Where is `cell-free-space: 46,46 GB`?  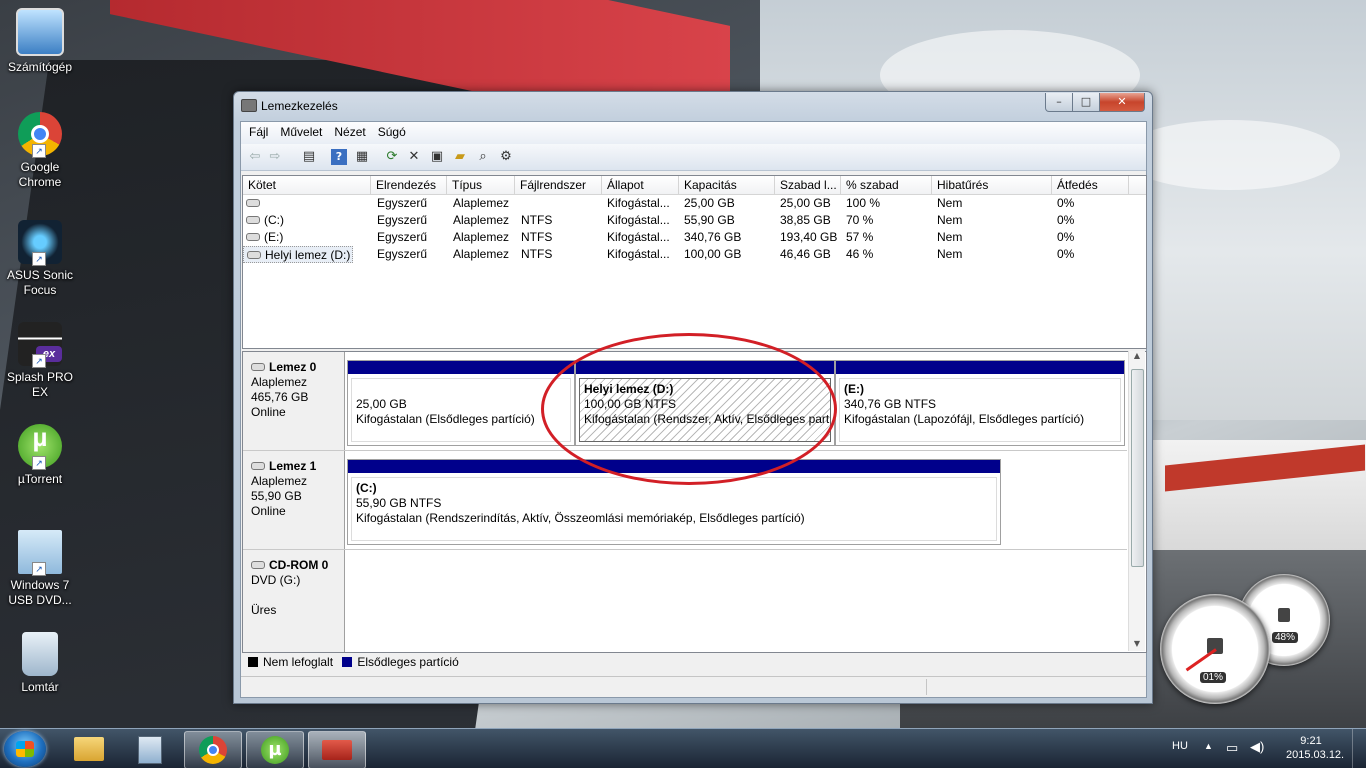 cell-free-space: 46,46 GB is located at coordinates (805, 254).